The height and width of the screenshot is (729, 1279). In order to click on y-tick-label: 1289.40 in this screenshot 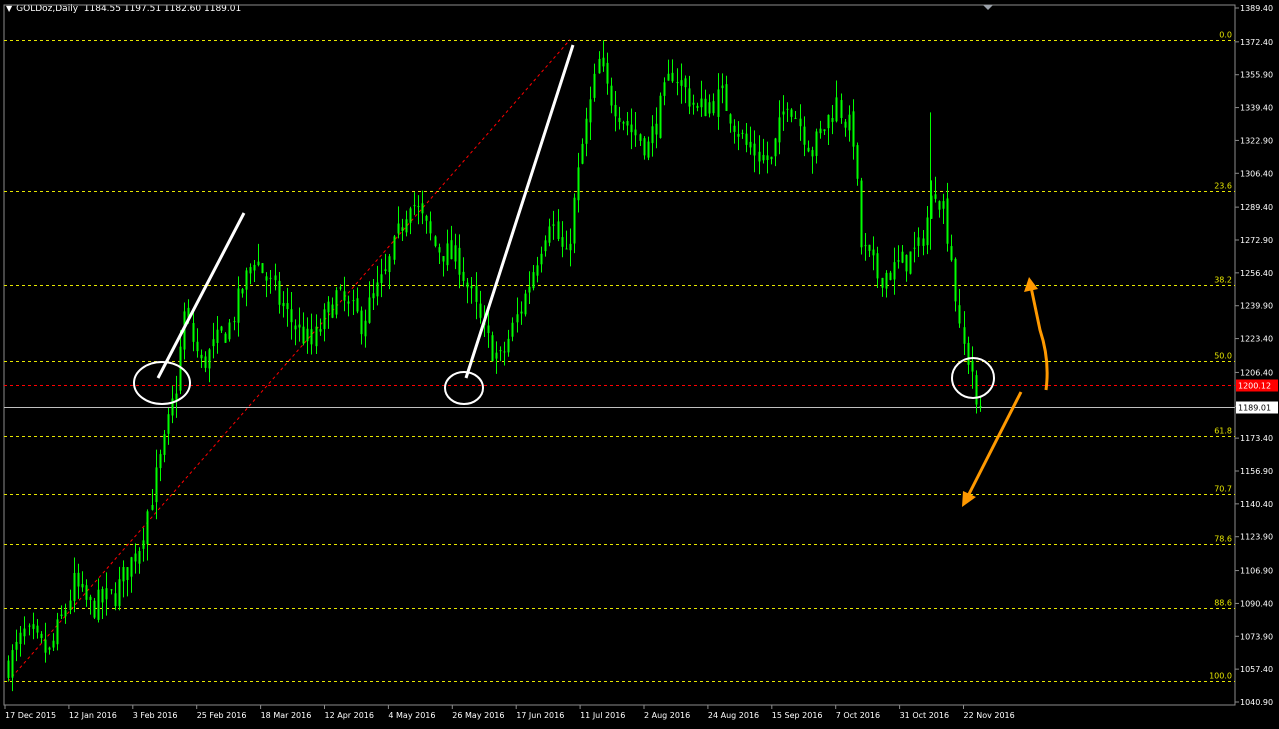, I will do `click(1256, 207)`.